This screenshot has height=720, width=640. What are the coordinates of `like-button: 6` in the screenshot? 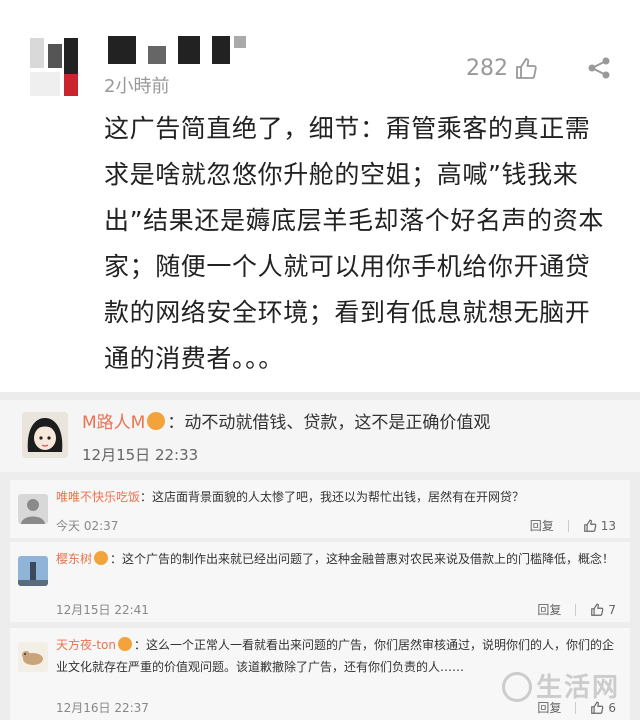 It's located at (603, 708).